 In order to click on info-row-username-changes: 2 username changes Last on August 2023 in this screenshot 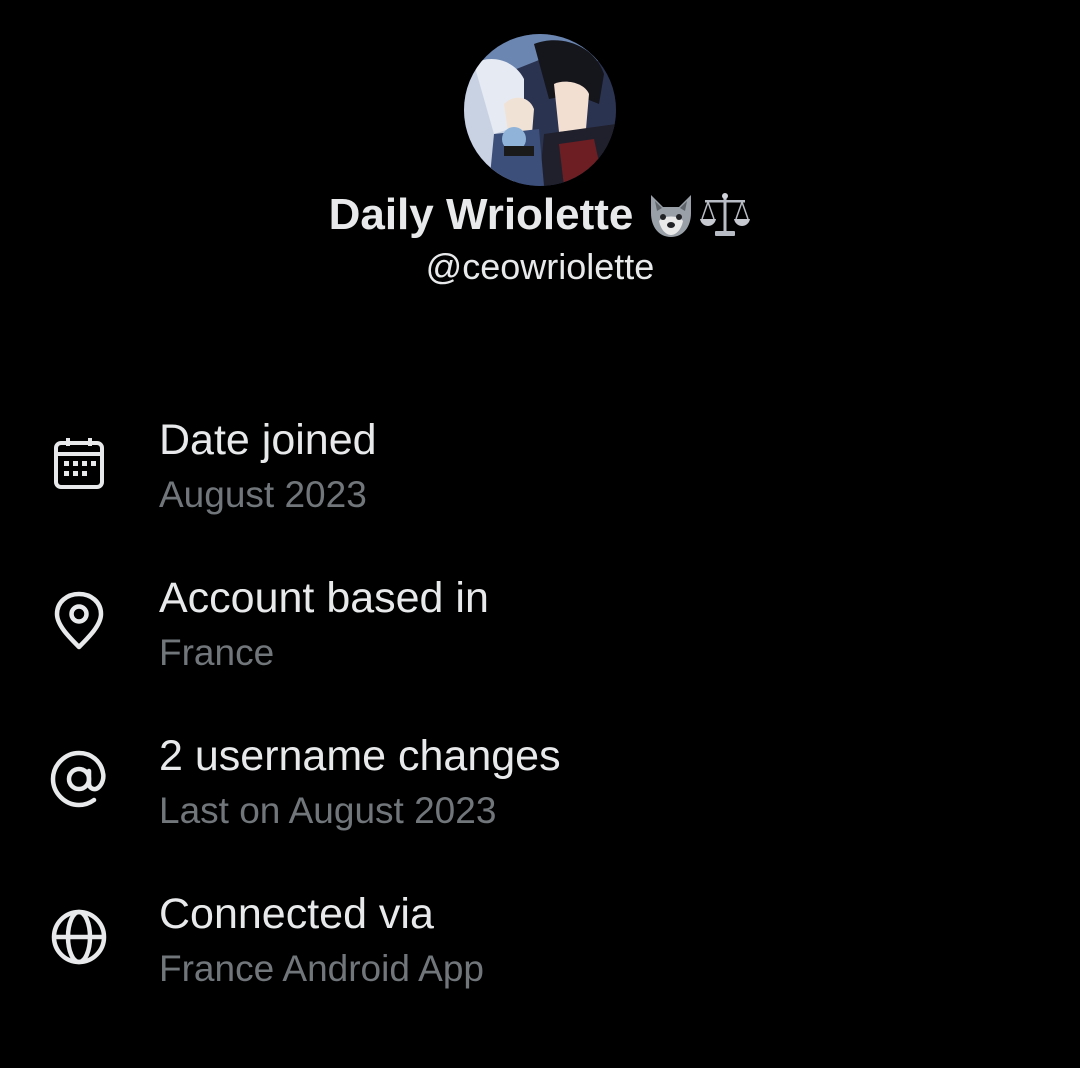, I will do `click(540, 779)`.